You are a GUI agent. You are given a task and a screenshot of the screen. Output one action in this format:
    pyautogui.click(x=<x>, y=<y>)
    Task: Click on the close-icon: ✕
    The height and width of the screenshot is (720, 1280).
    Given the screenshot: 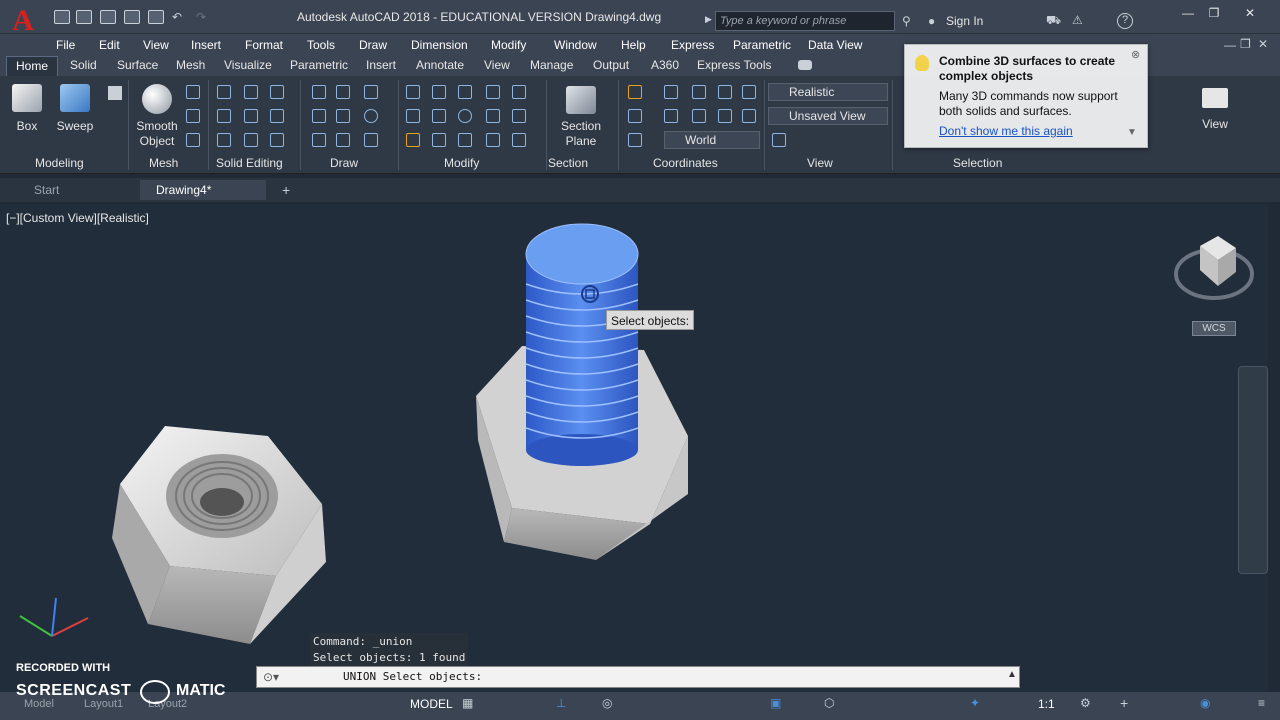 What is the action you would take?
    pyautogui.click(x=1250, y=13)
    